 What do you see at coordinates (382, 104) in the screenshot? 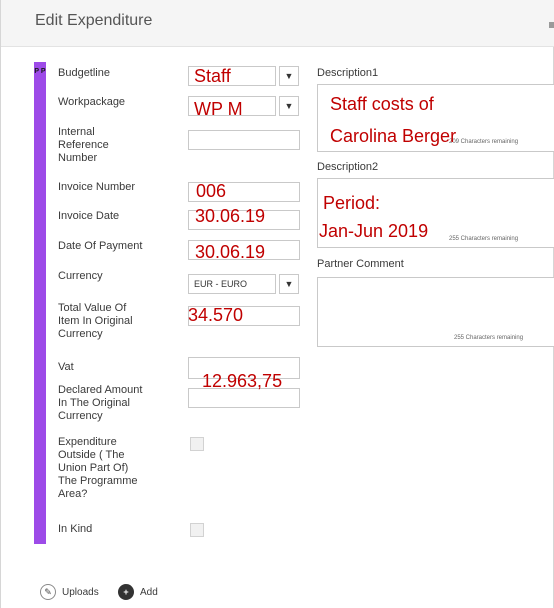
I see `description1-line1: Staff costs of` at bounding box center [382, 104].